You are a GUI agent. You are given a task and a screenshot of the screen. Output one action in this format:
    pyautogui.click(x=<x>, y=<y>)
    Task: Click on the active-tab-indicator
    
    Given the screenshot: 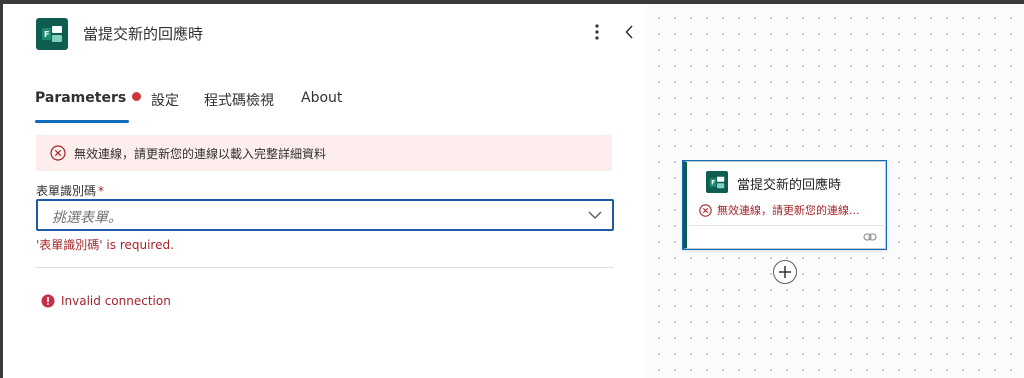 What is the action you would take?
    pyautogui.click(x=82, y=121)
    